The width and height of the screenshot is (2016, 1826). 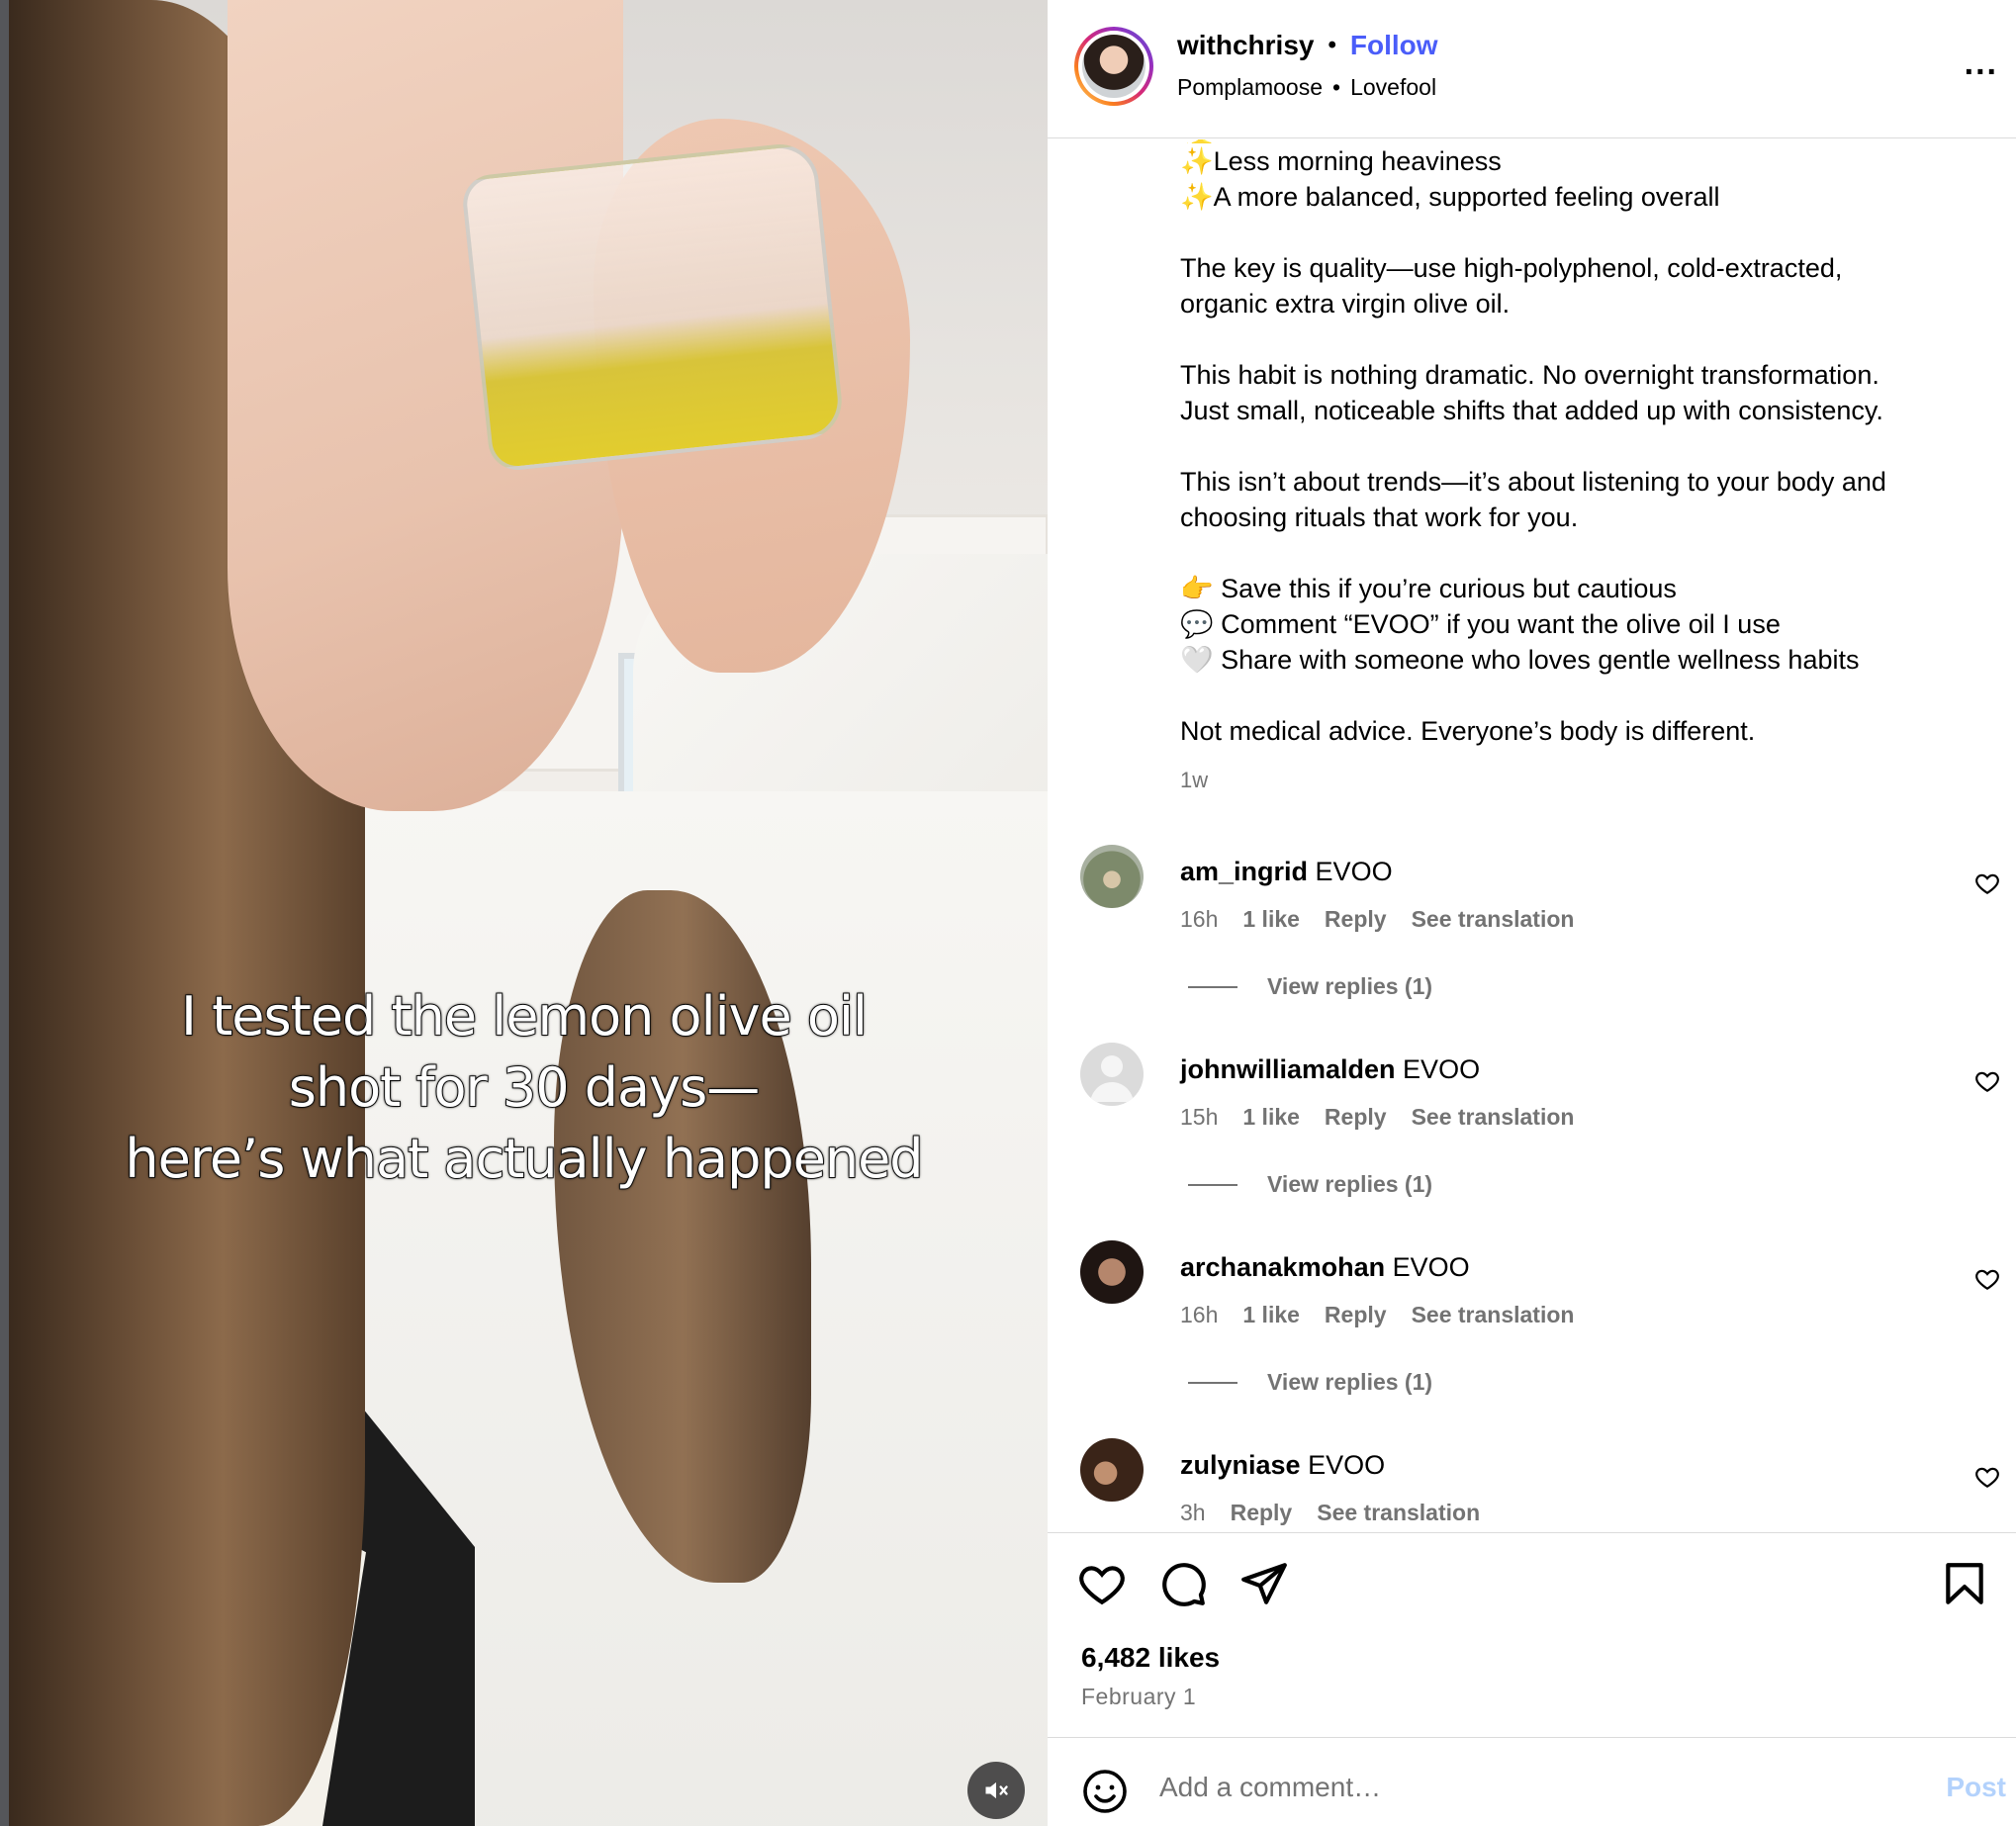 I want to click on post-comment-button: Post, so click(x=1976, y=1787).